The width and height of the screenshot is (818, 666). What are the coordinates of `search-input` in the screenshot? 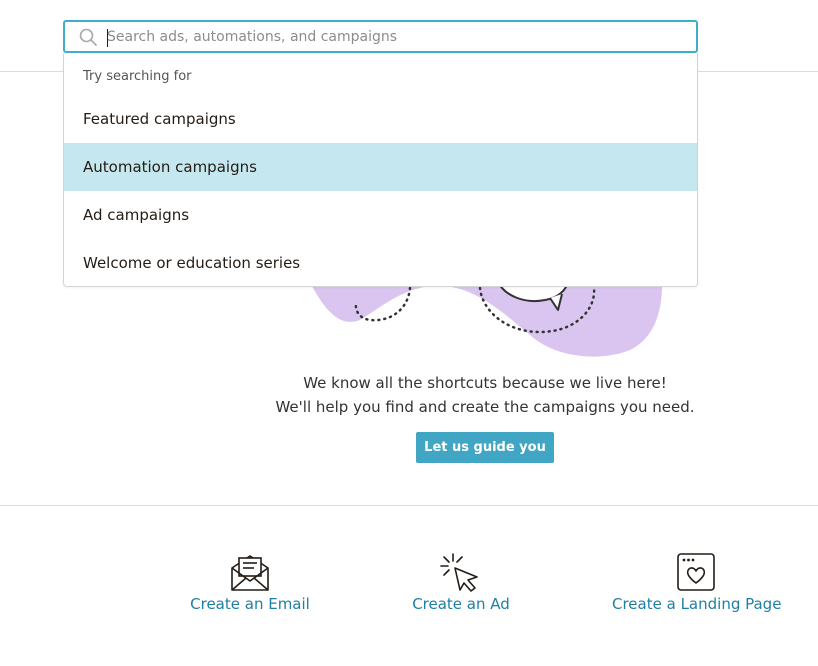 It's located at (392, 37).